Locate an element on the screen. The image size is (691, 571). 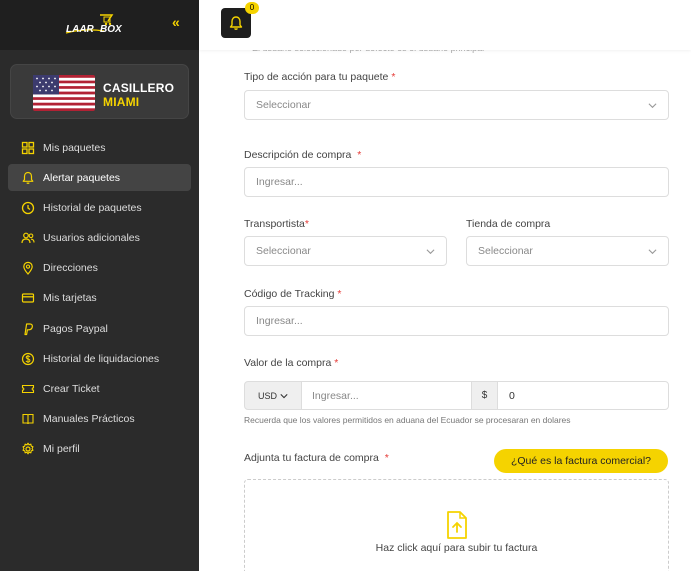
sidebar-item-label: Crear Ticket is located at coordinates (71, 389).